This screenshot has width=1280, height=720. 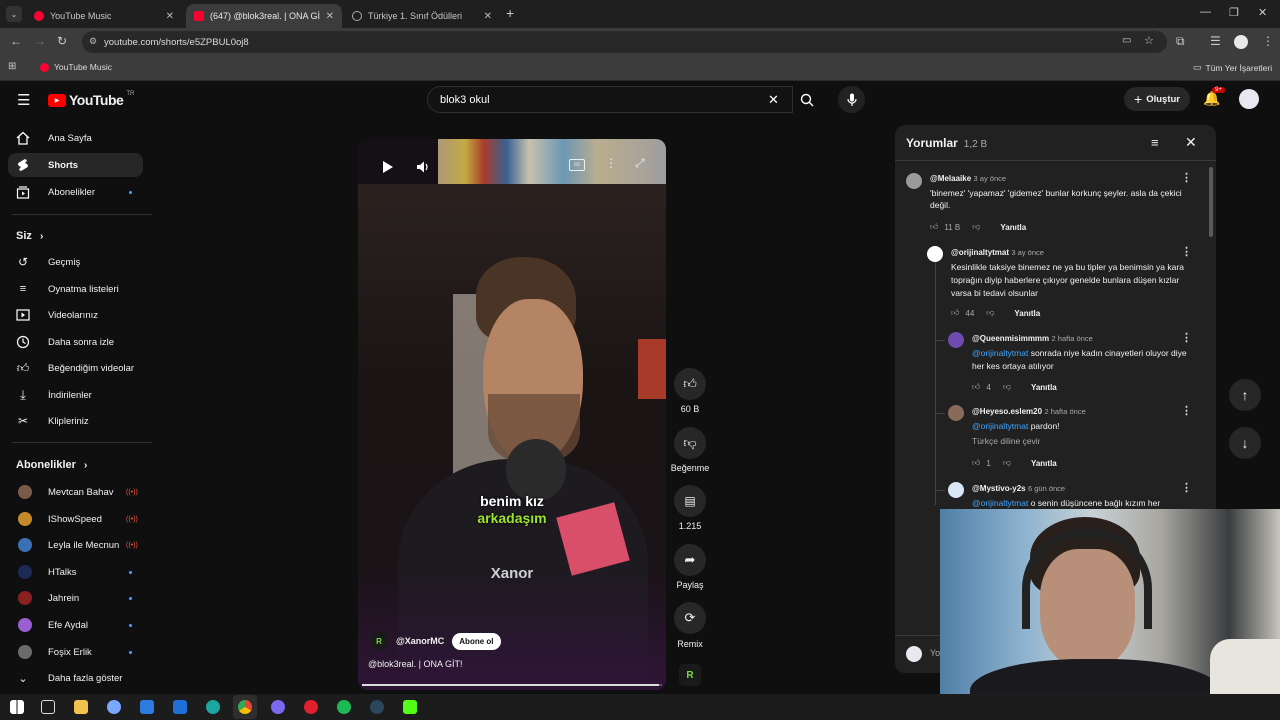 I want to click on extensions-icon: ⧉, so click(x=1180, y=41).